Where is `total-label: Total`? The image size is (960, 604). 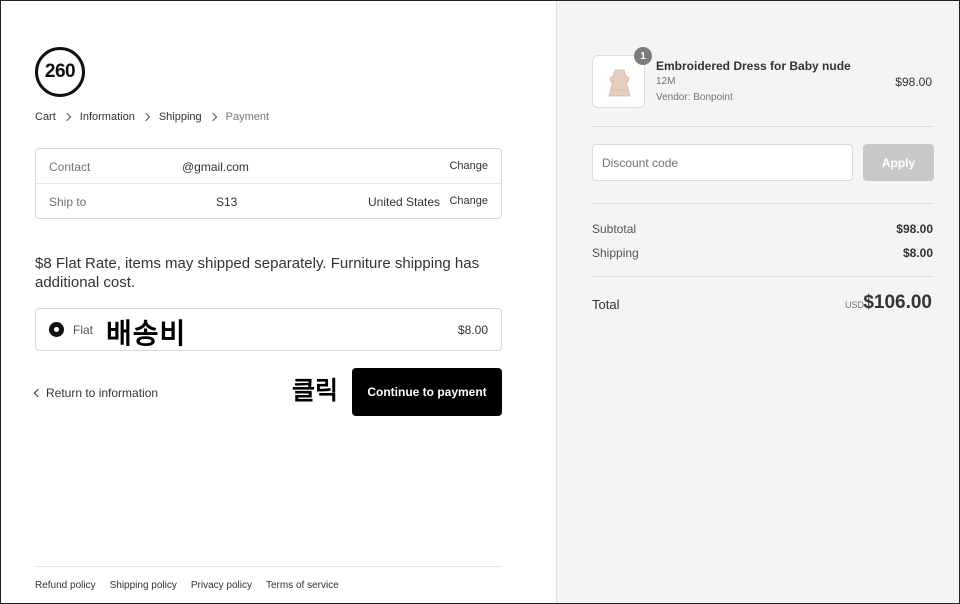
total-label: Total is located at coordinates (606, 304).